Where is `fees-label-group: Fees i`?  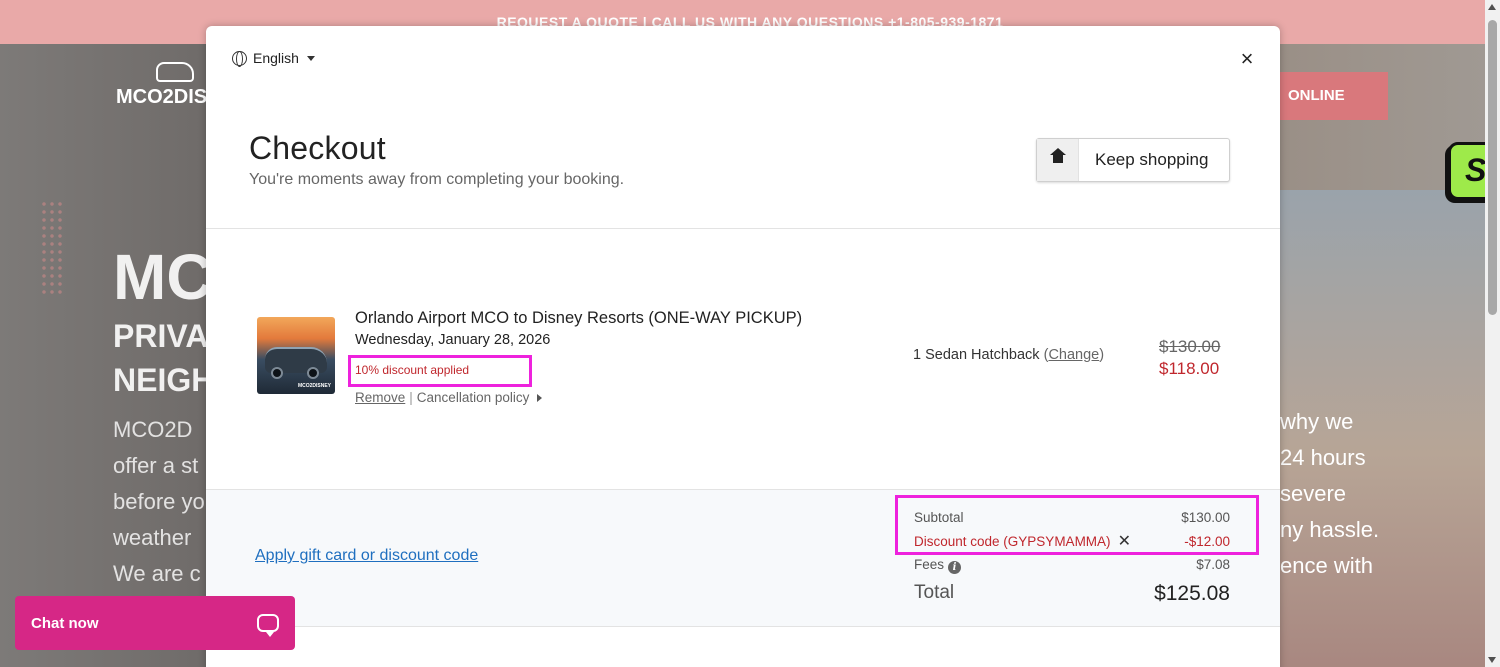
fees-label-group: Fees i is located at coordinates (938, 565).